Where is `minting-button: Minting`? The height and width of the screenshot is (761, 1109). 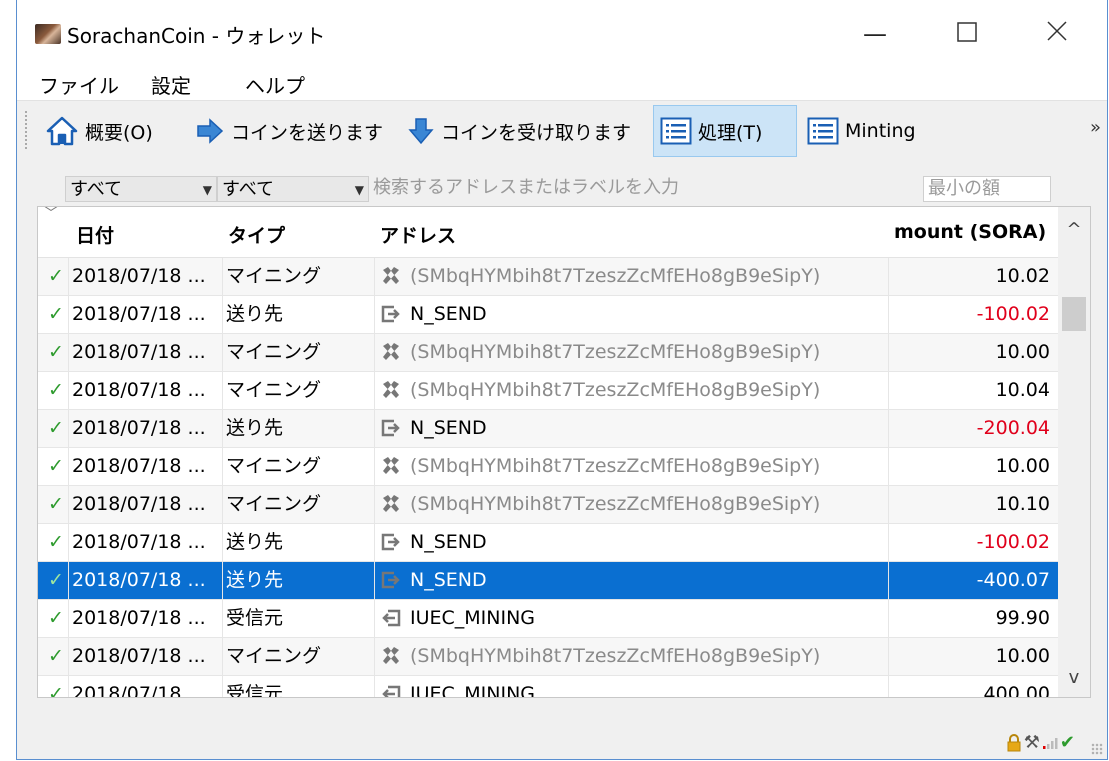
minting-button: Minting is located at coordinates (861, 131).